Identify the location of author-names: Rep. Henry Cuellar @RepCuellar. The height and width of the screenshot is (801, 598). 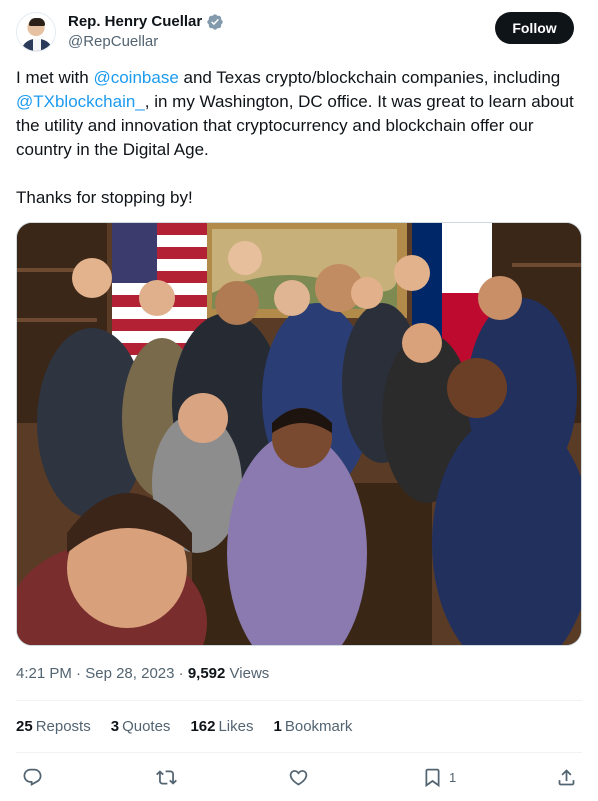
(146, 32).